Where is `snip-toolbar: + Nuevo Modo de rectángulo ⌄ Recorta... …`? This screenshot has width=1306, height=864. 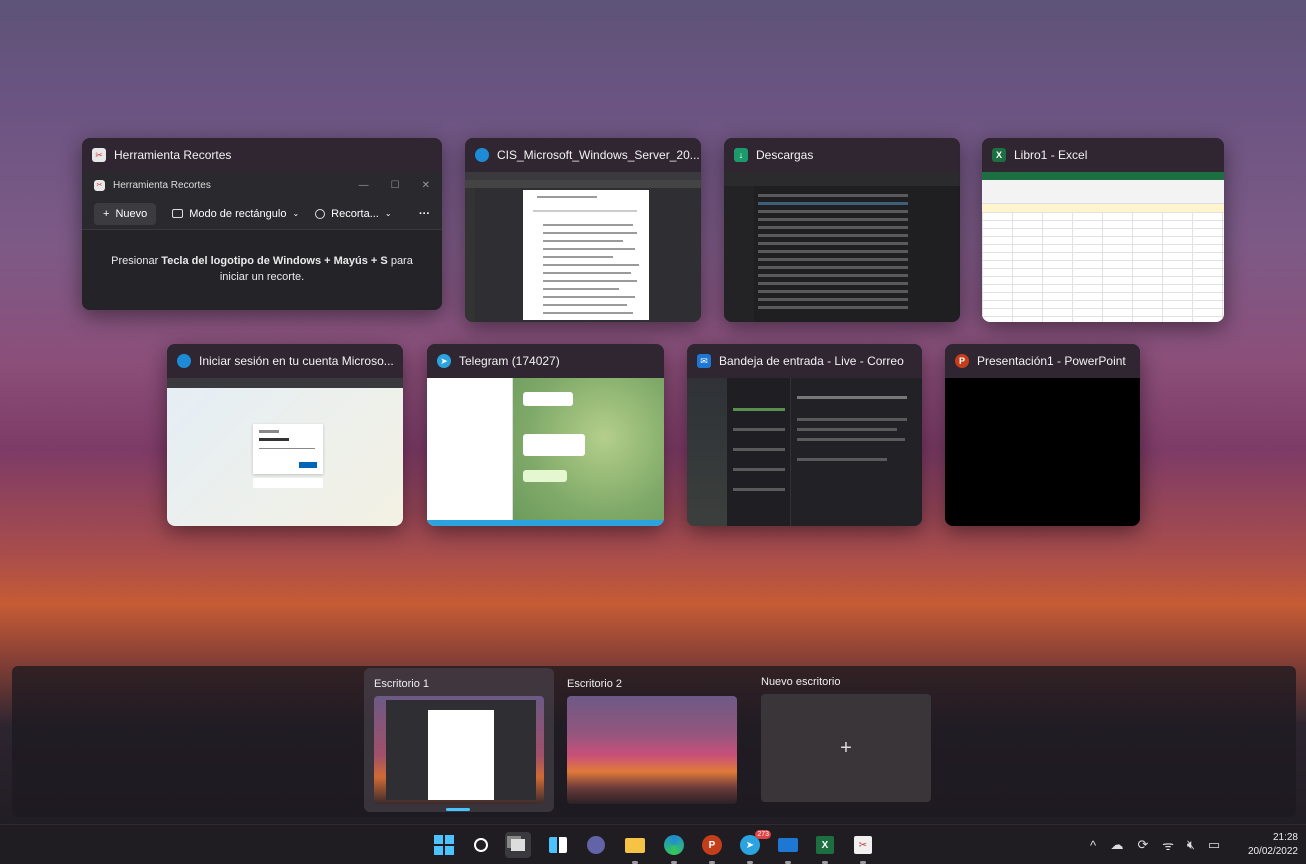 snip-toolbar: + Nuevo Modo de rectángulo ⌄ Recorta... … is located at coordinates (262, 214).